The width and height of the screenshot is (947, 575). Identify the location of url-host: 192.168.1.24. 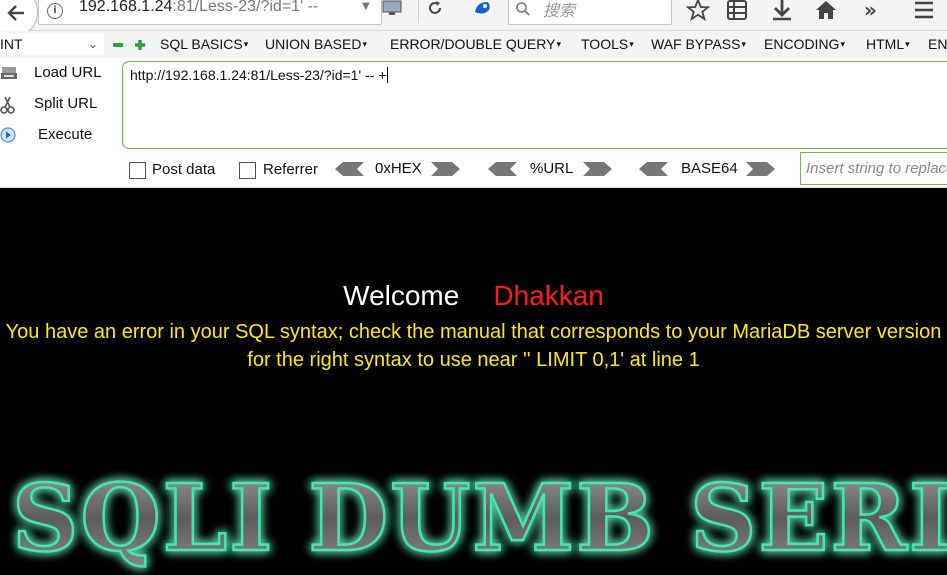
(126, 7).